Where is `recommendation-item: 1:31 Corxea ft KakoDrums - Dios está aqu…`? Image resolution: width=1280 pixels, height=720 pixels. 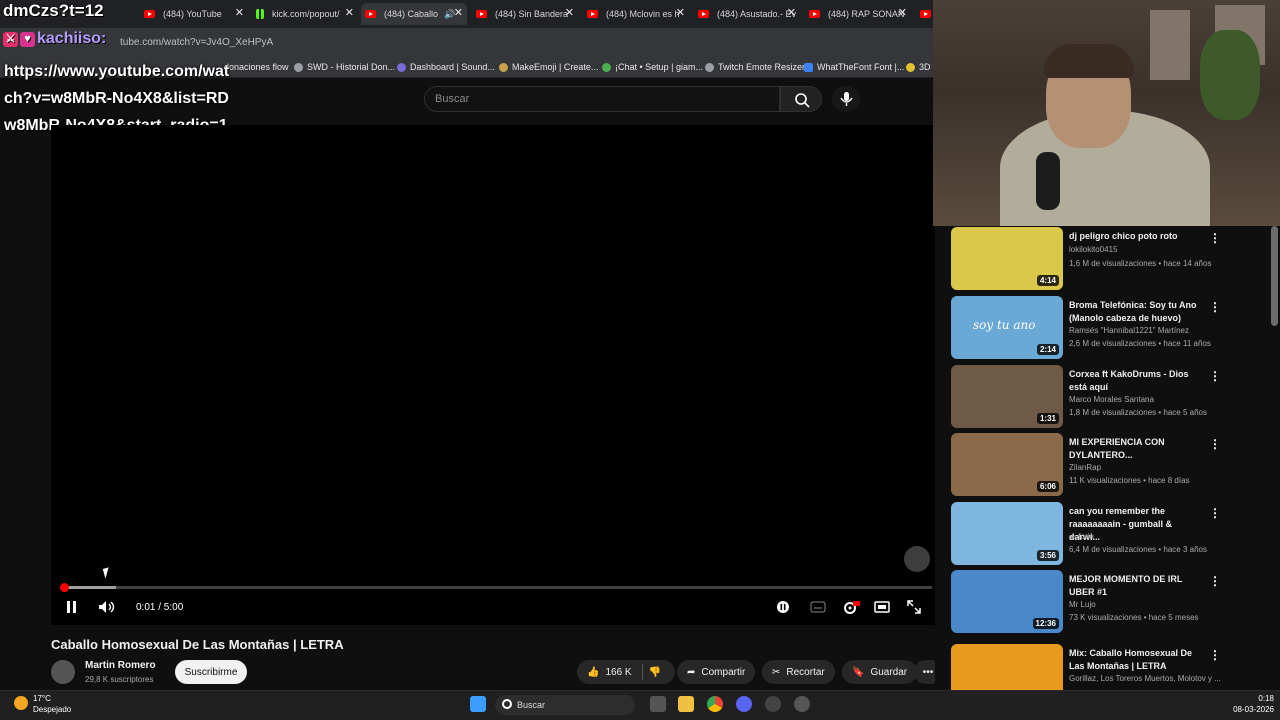
recommendation-item: 1:31 Corxea ft KakoDrums - Dios está aqu… is located at coordinates (1101, 397).